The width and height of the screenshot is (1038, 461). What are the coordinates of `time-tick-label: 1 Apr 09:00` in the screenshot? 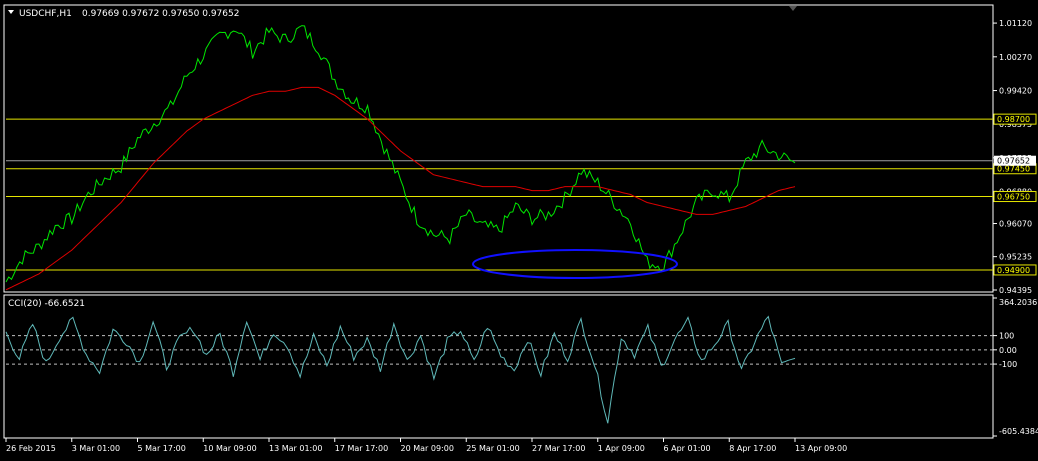 It's located at (621, 448).